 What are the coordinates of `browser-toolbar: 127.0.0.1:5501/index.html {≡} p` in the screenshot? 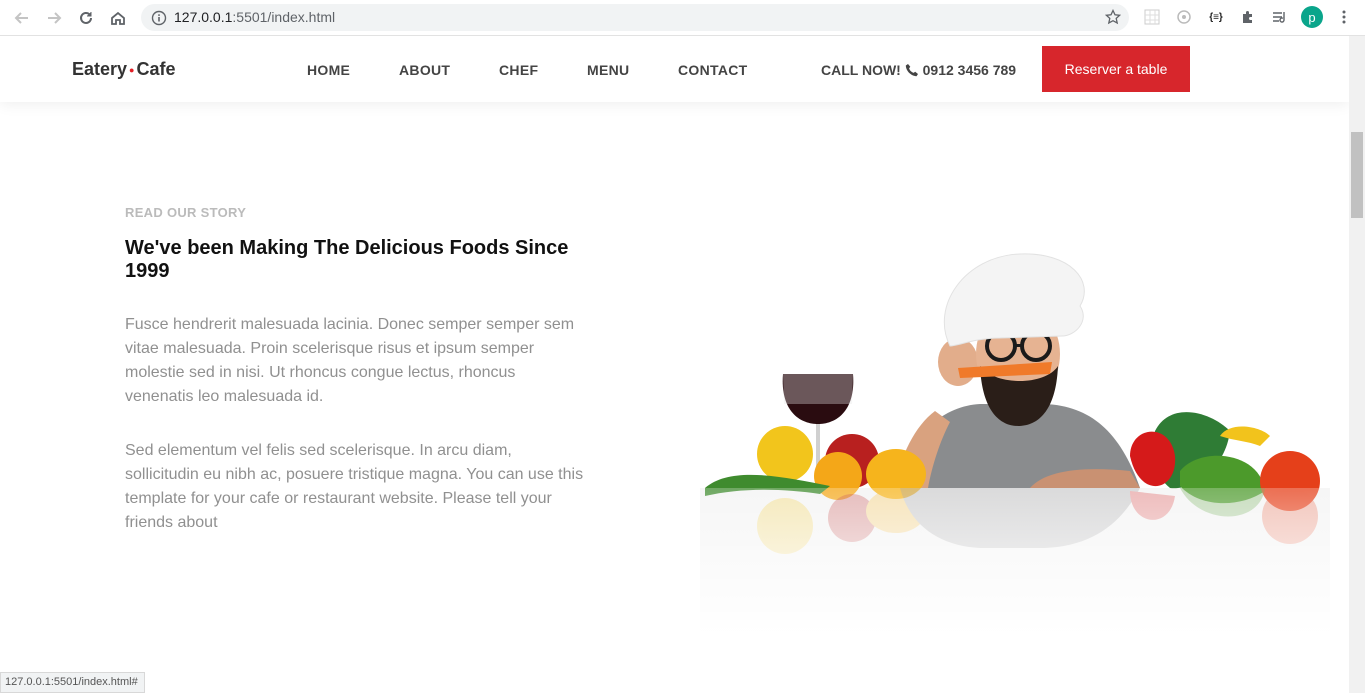 It's located at (682, 18).